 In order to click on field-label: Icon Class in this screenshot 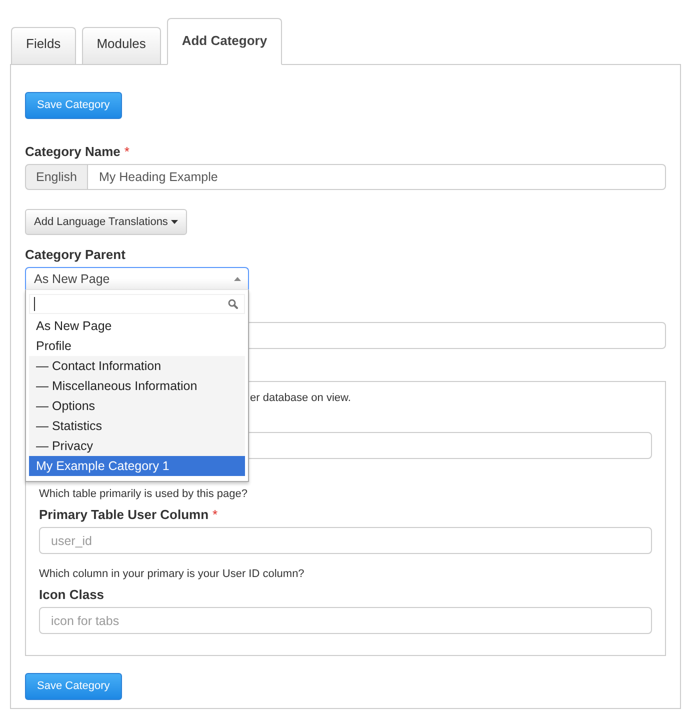, I will do `click(71, 594)`.